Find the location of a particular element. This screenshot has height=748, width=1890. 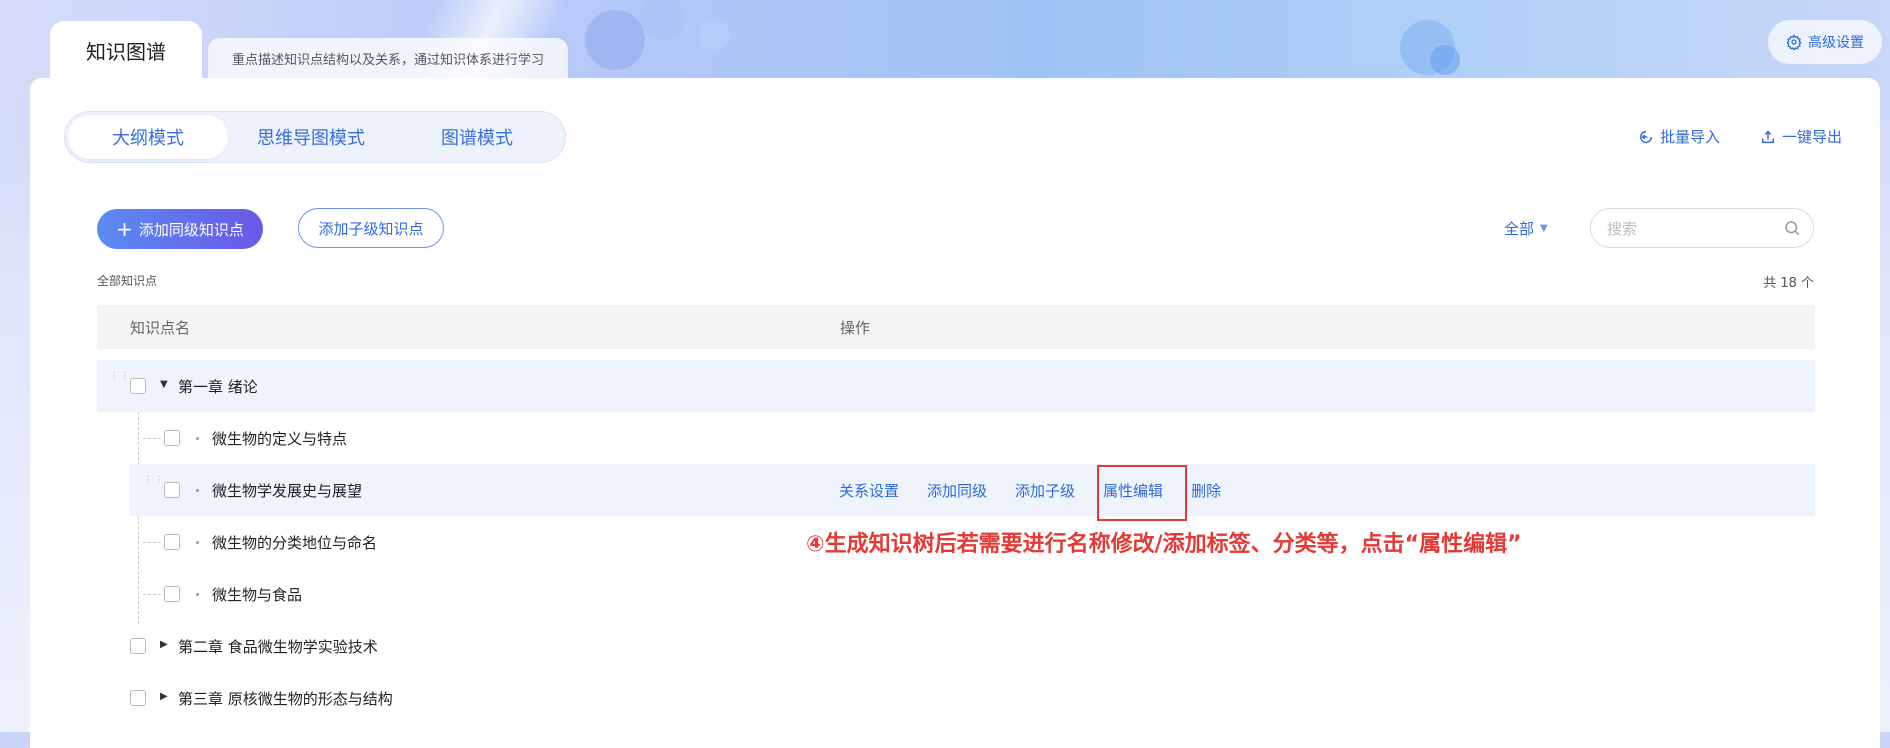

table-row: ▶ 第三章 原核微生物的形态与结构 is located at coordinates (956, 698).